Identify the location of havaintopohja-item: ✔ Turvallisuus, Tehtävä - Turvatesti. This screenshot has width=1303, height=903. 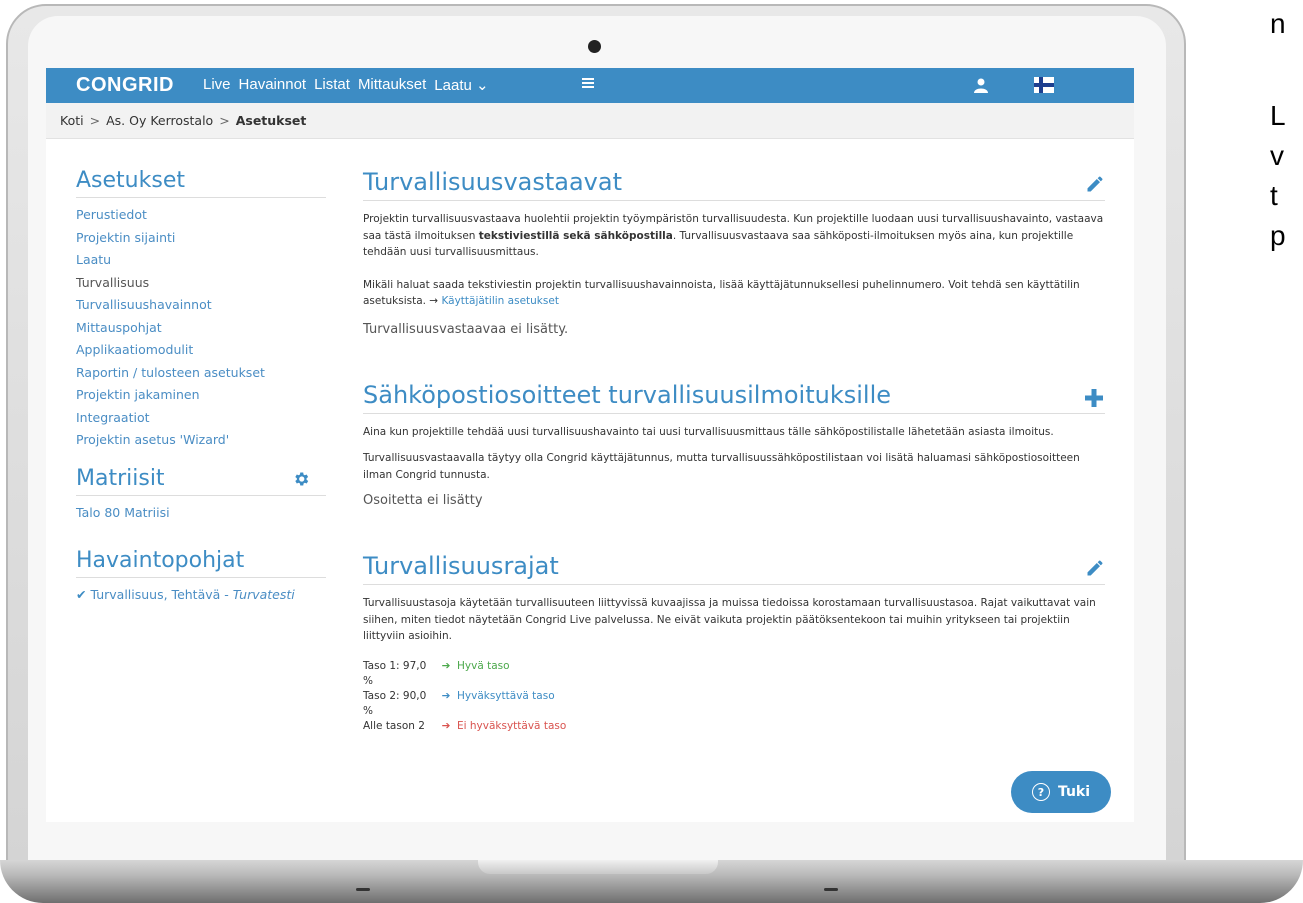
(201, 595).